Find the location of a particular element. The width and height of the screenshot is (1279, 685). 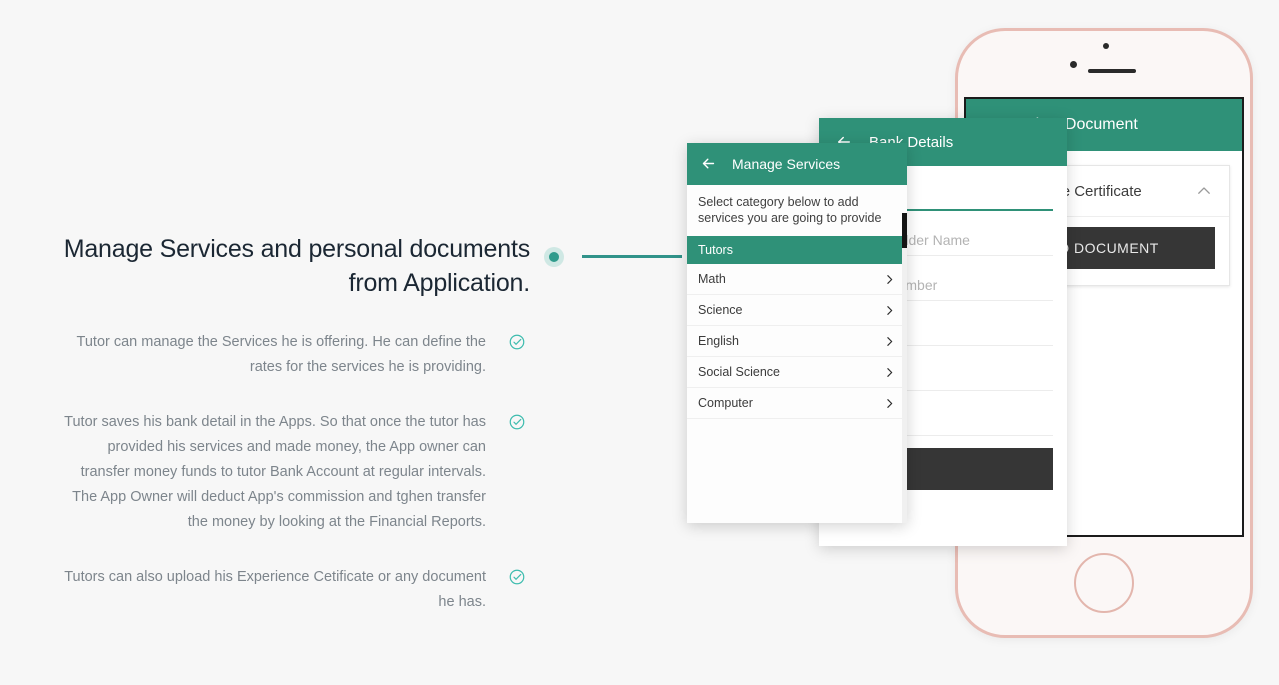

service-row-english: English is located at coordinates (797, 341).